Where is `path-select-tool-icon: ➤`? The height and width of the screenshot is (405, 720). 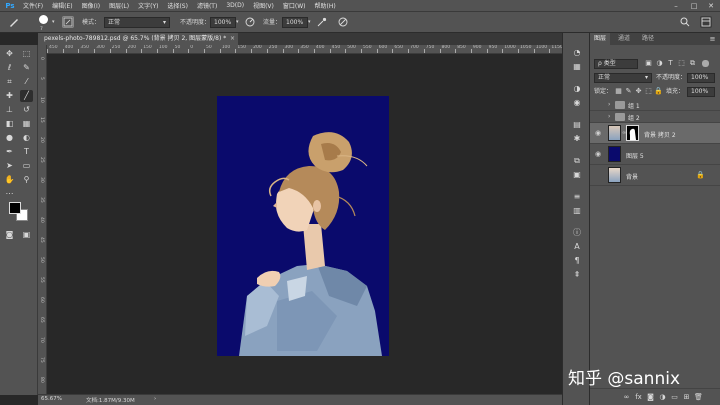
path-select-tool-icon: ➤ is located at coordinates (9, 166).